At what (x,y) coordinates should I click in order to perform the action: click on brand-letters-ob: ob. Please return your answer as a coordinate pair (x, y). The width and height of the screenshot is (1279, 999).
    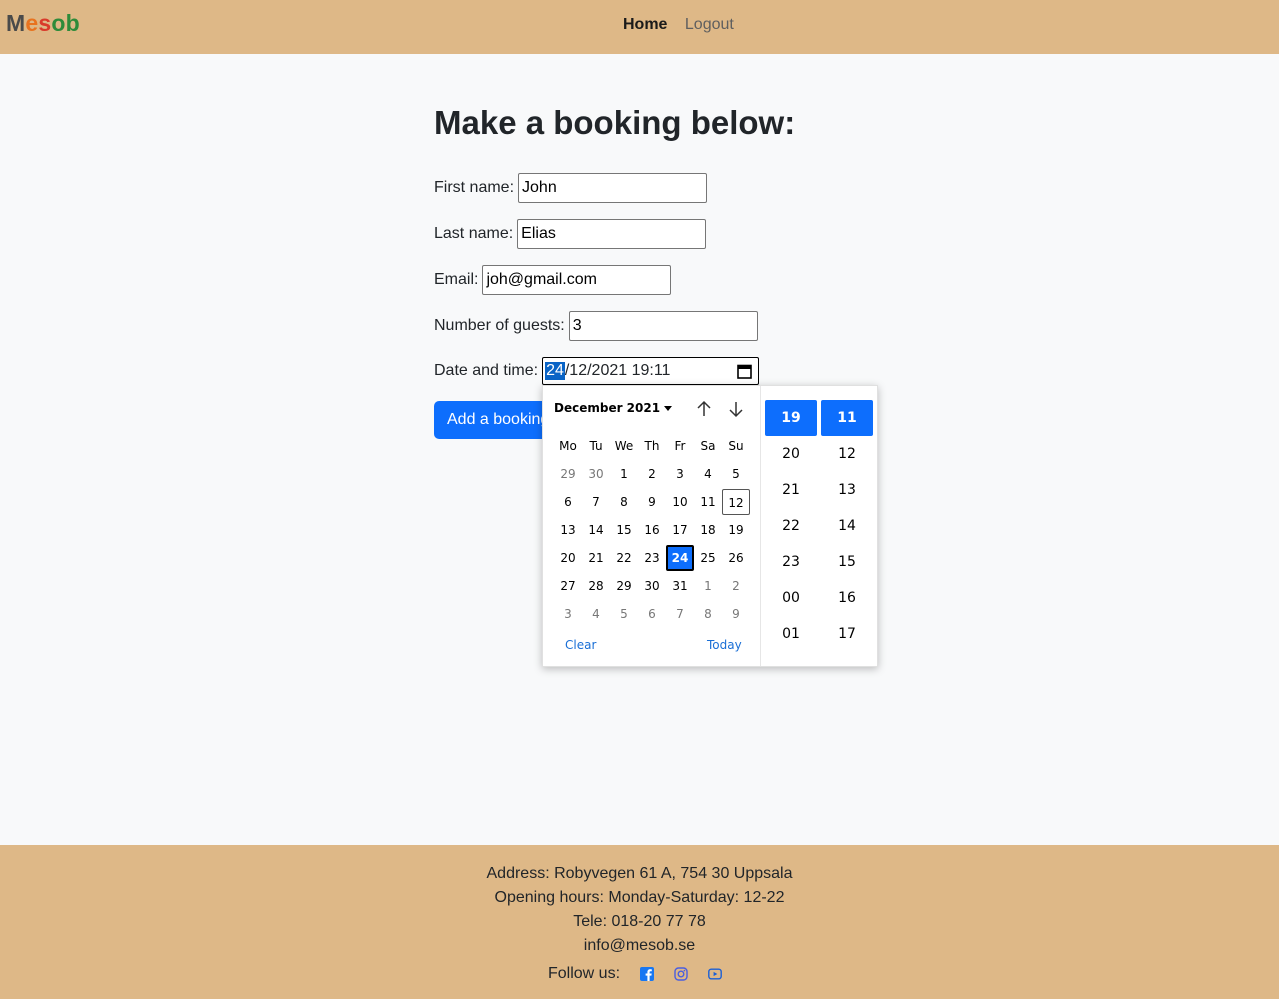
    Looking at the image, I should click on (65, 23).